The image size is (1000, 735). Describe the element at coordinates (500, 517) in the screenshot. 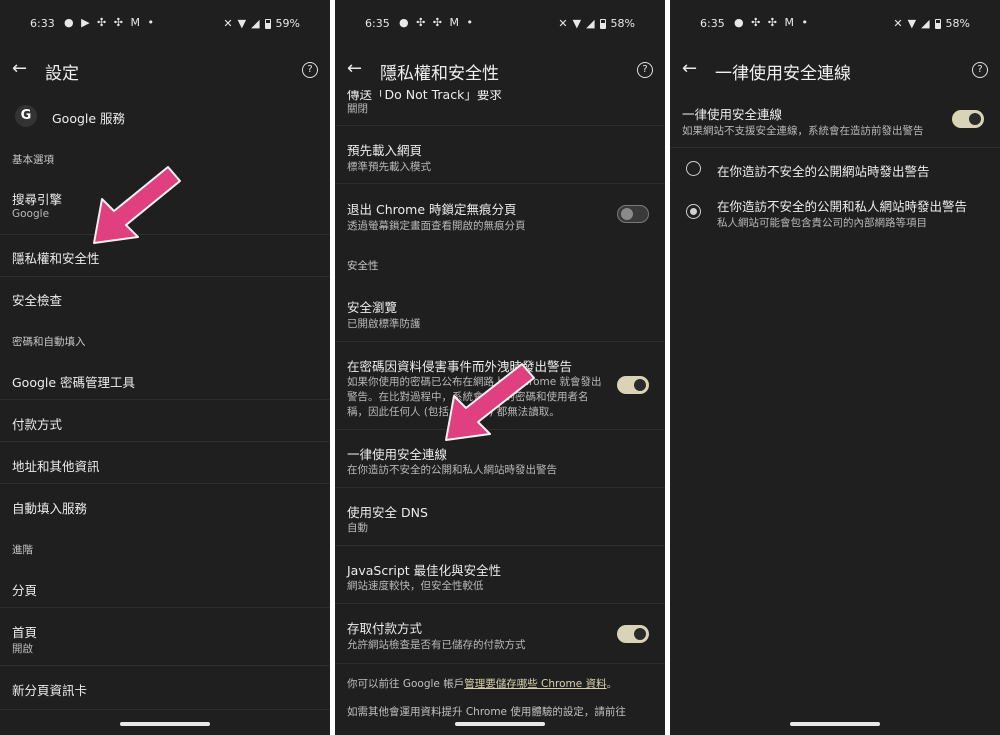

I see `secure-dns-item: 使用安全 DNS 自動` at that location.